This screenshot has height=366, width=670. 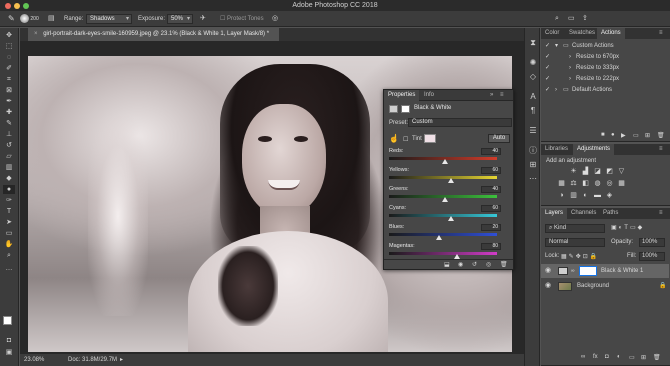 I want to click on invert-icon: ◑, so click(x=561, y=196).